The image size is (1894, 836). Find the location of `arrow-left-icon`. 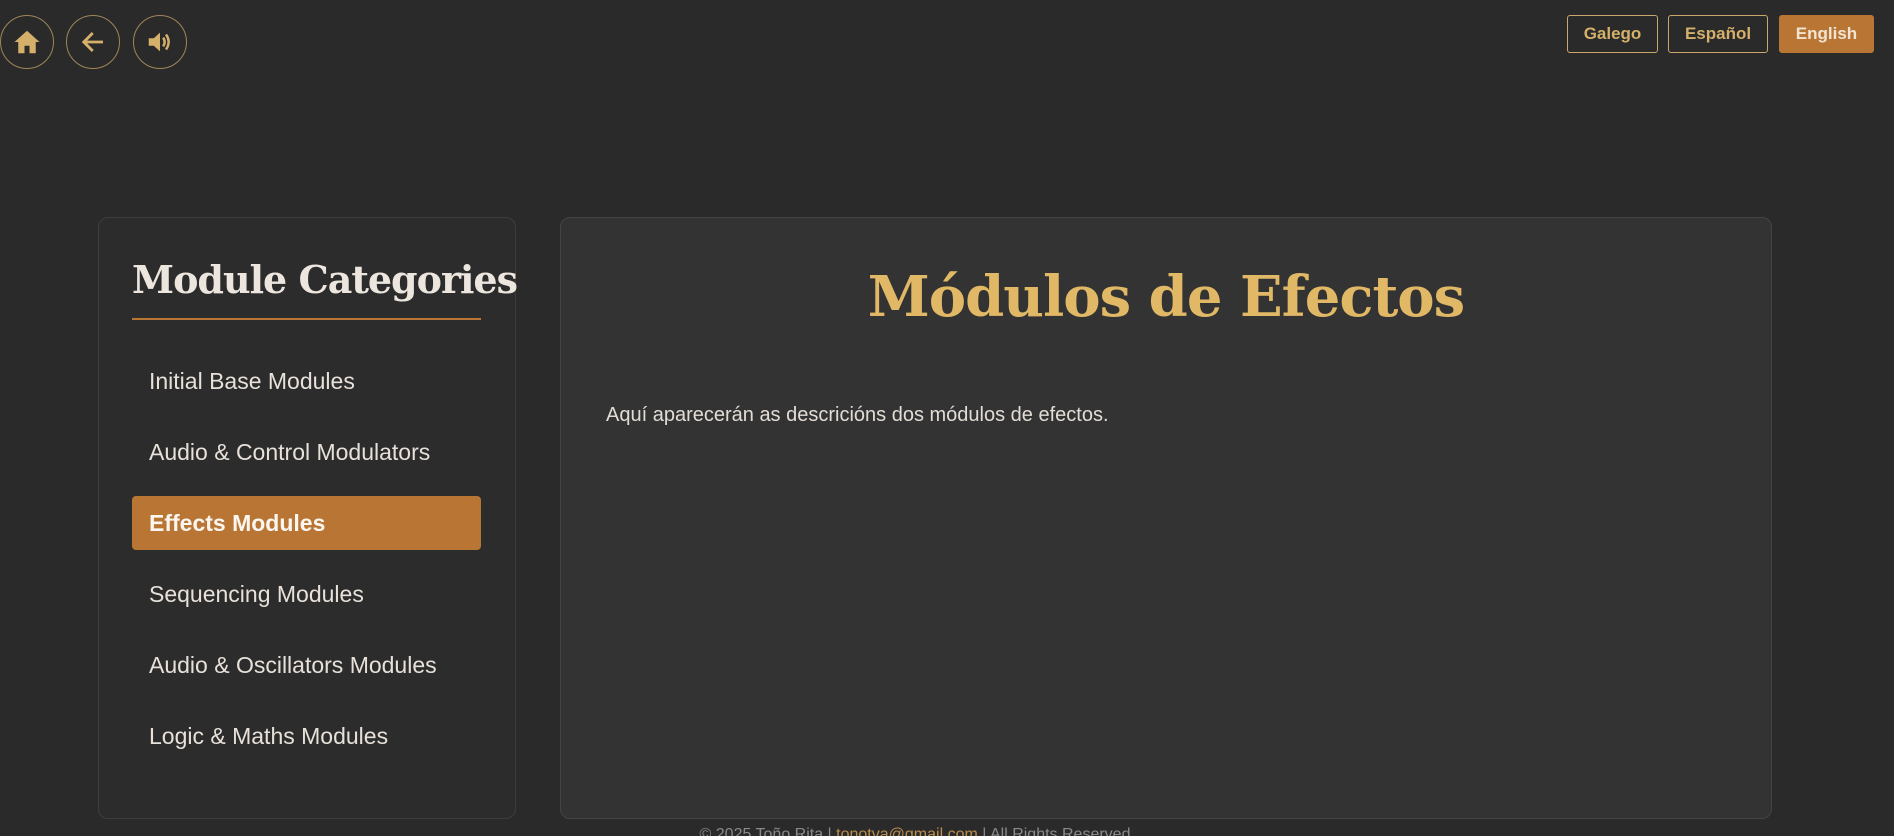

arrow-left-icon is located at coordinates (92, 42).